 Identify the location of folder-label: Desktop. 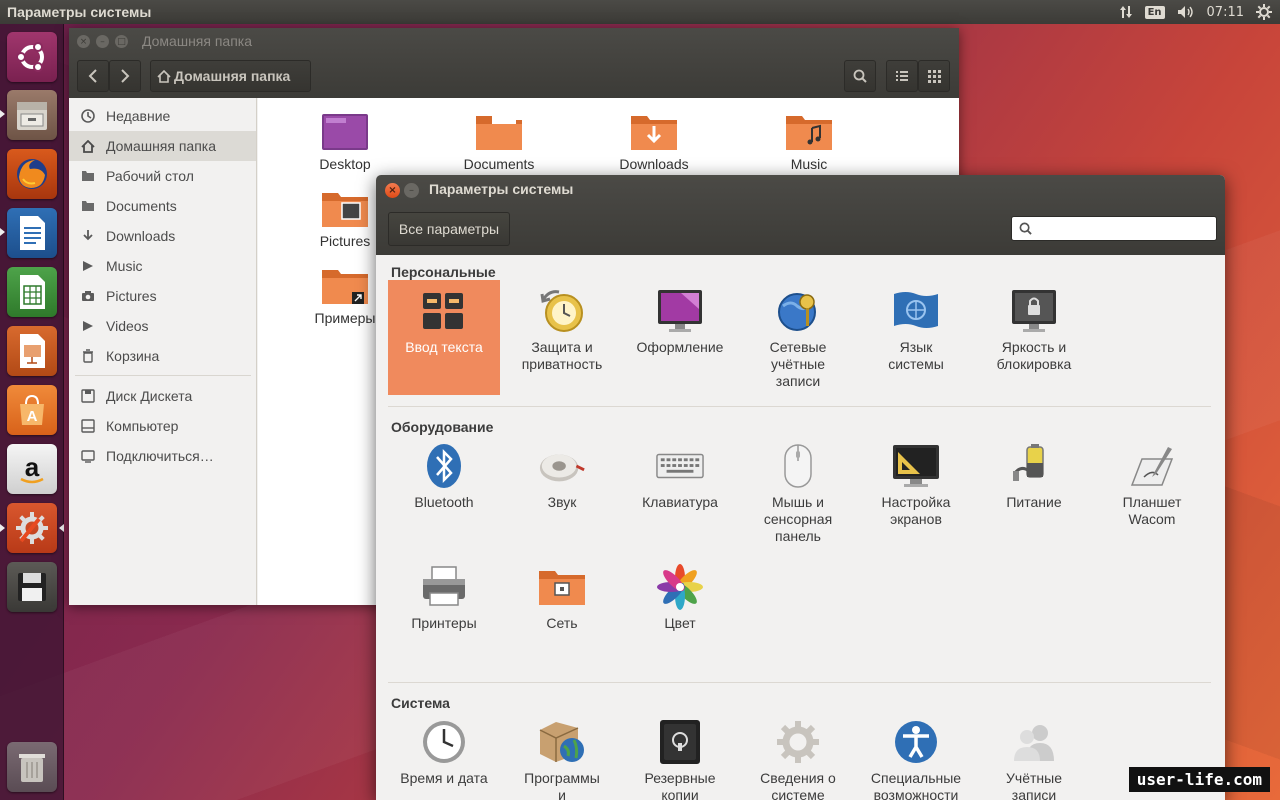
(345, 164).